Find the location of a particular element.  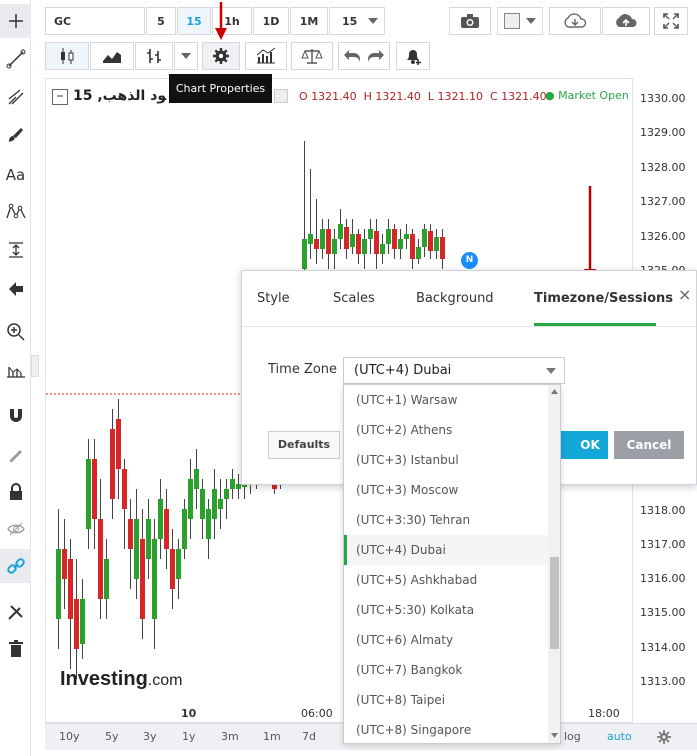

collapse-legend-button: – is located at coordinates (60, 97).